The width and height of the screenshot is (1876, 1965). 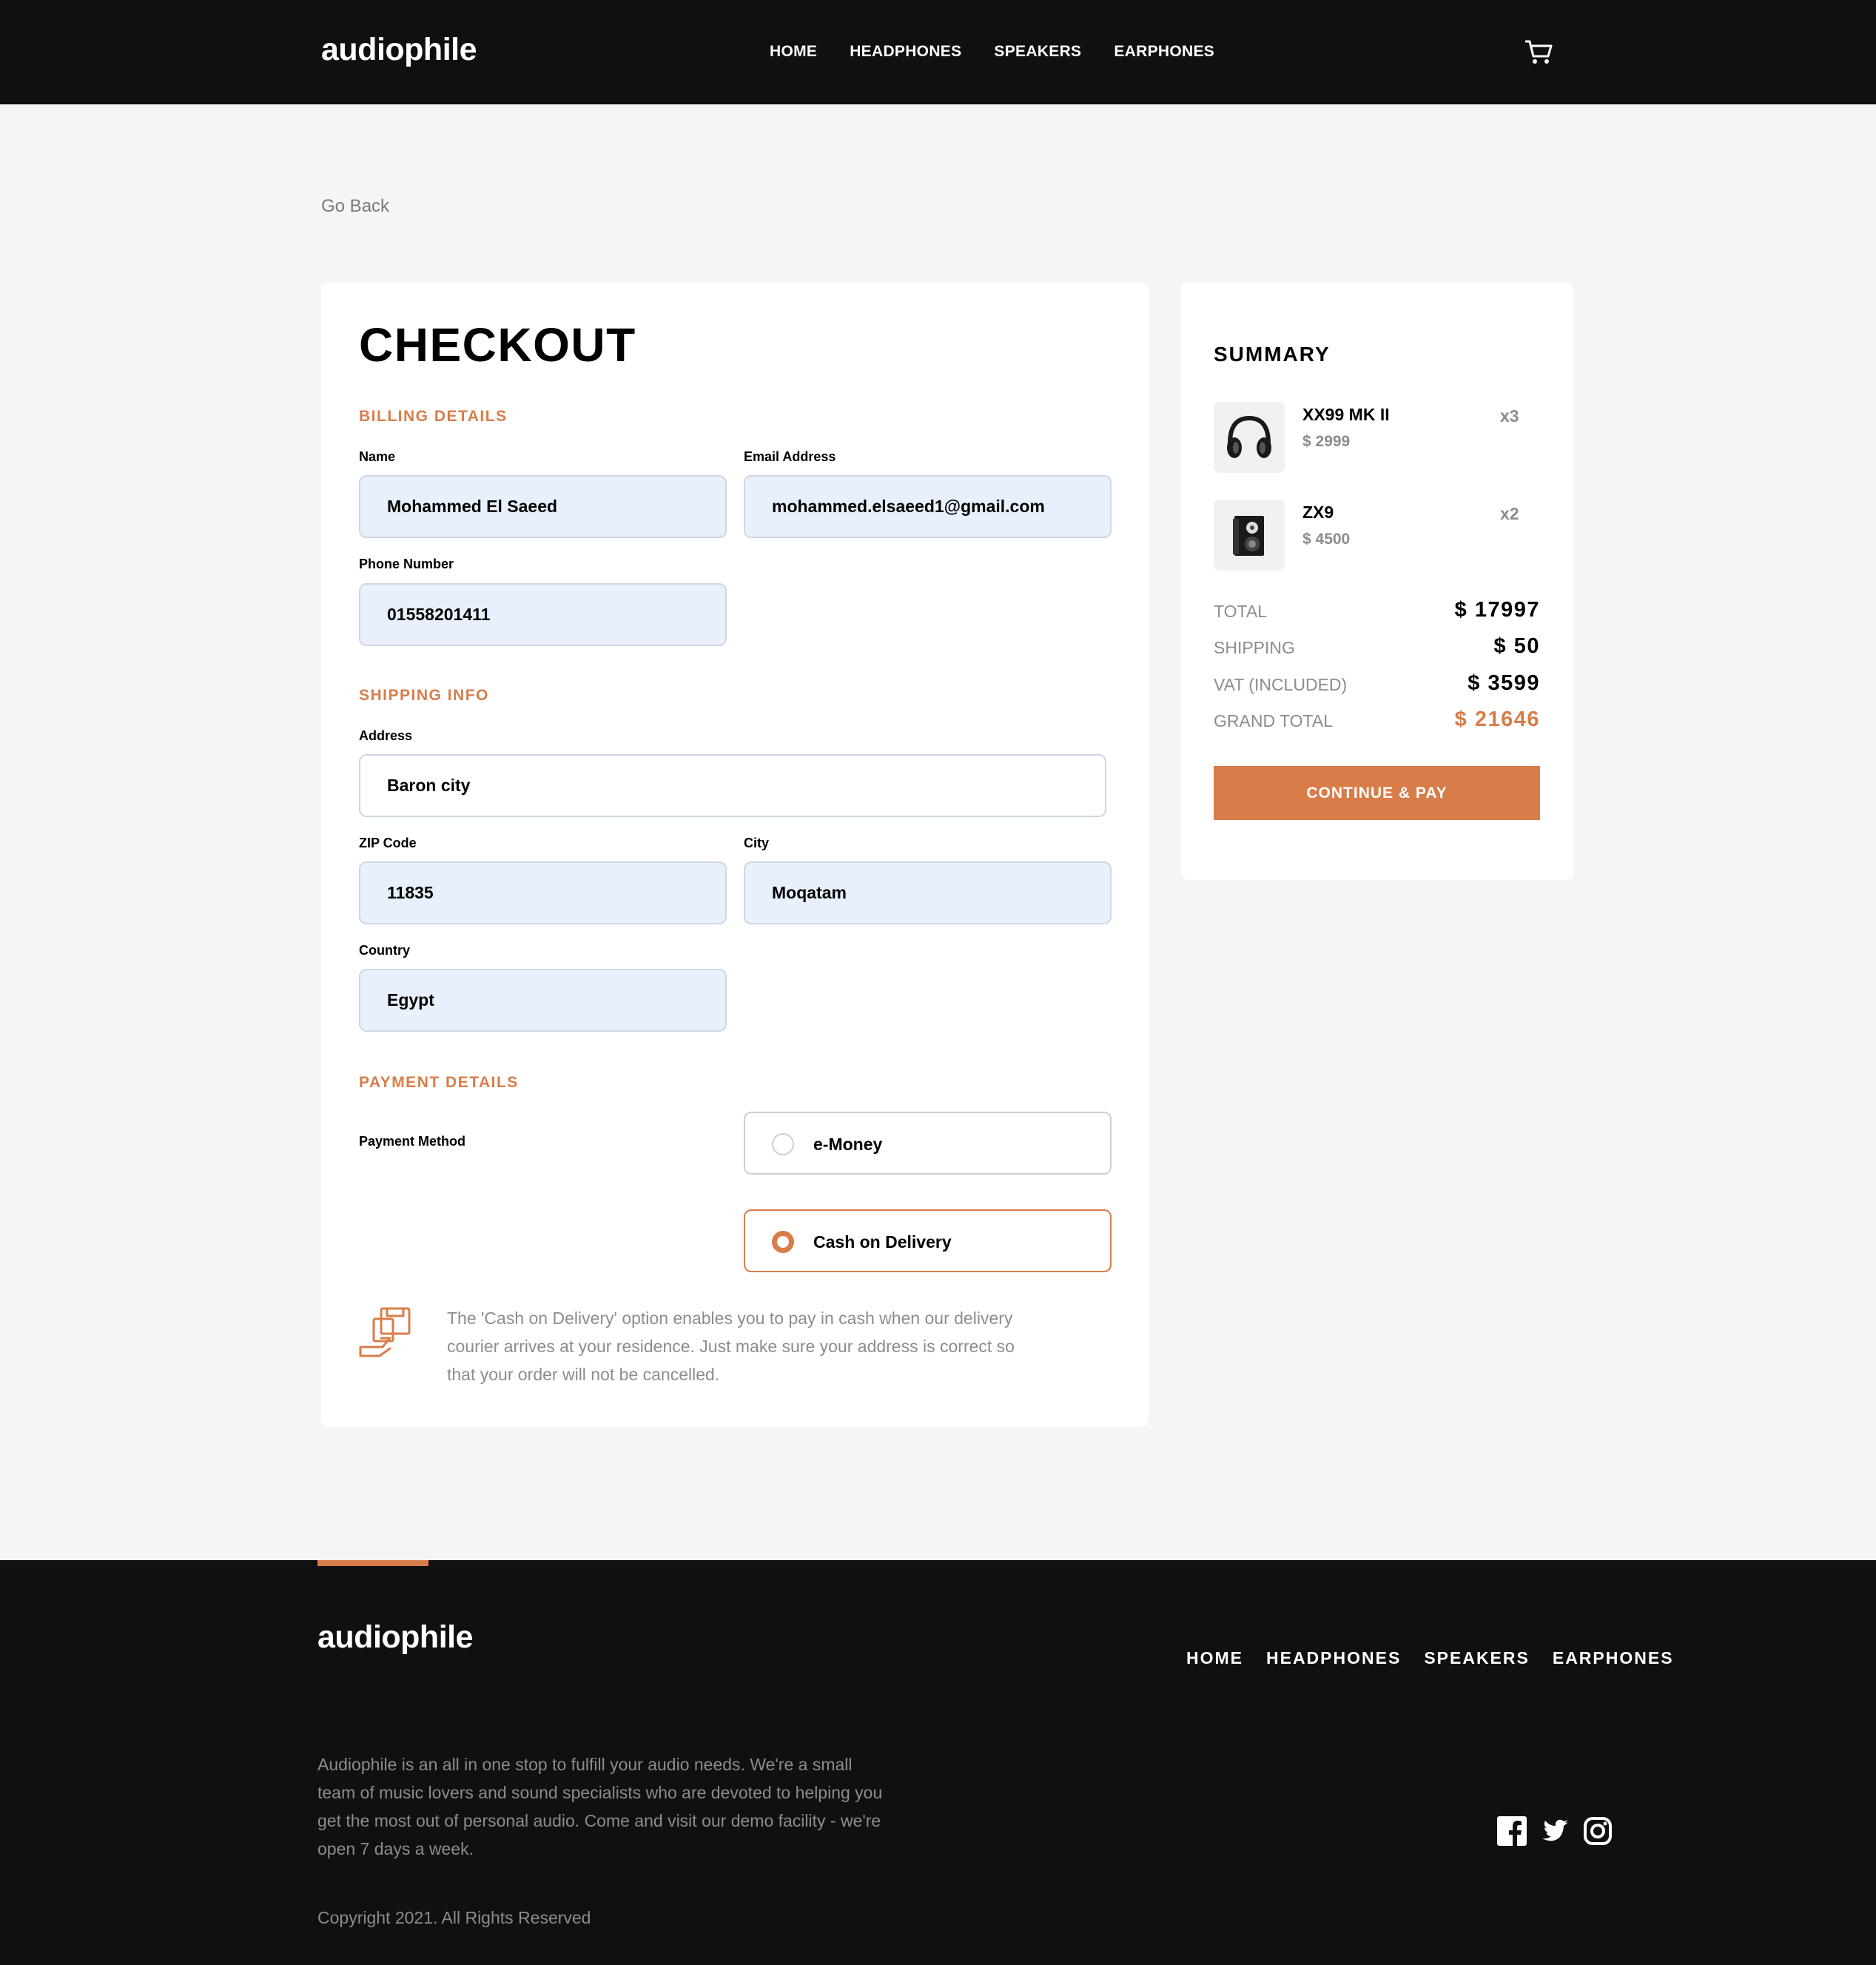 I want to click on twitter-icon, so click(x=1555, y=1831).